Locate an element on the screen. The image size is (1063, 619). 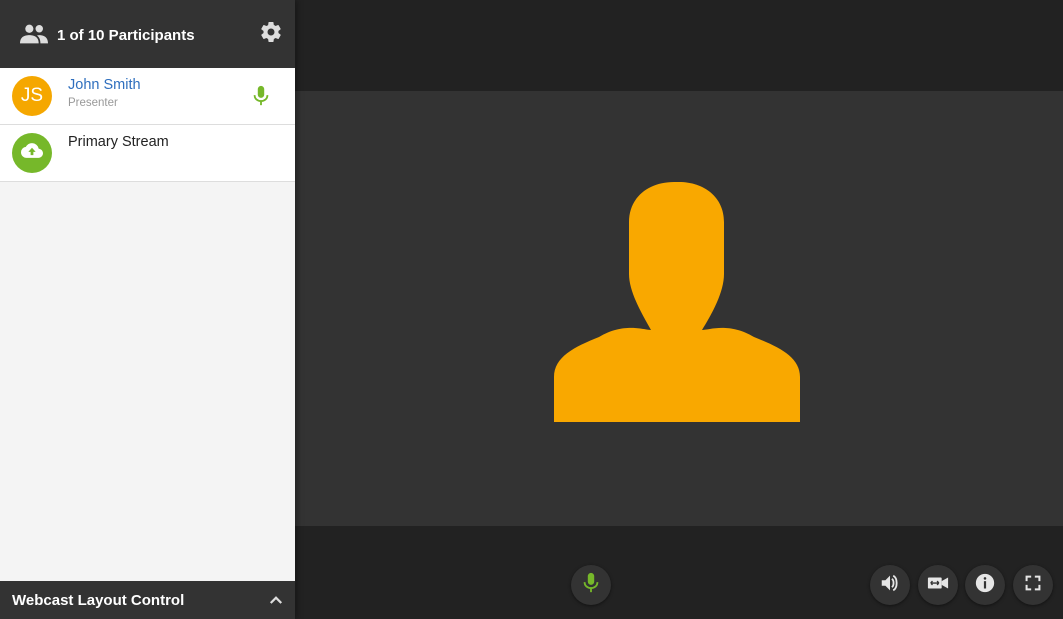
info-icon is located at coordinates (985, 585).